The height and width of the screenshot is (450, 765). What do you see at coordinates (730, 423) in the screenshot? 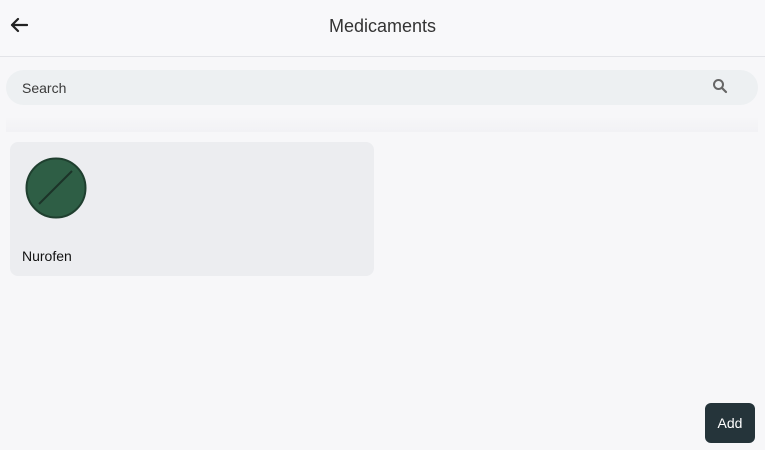
I see `add-button: Add` at bounding box center [730, 423].